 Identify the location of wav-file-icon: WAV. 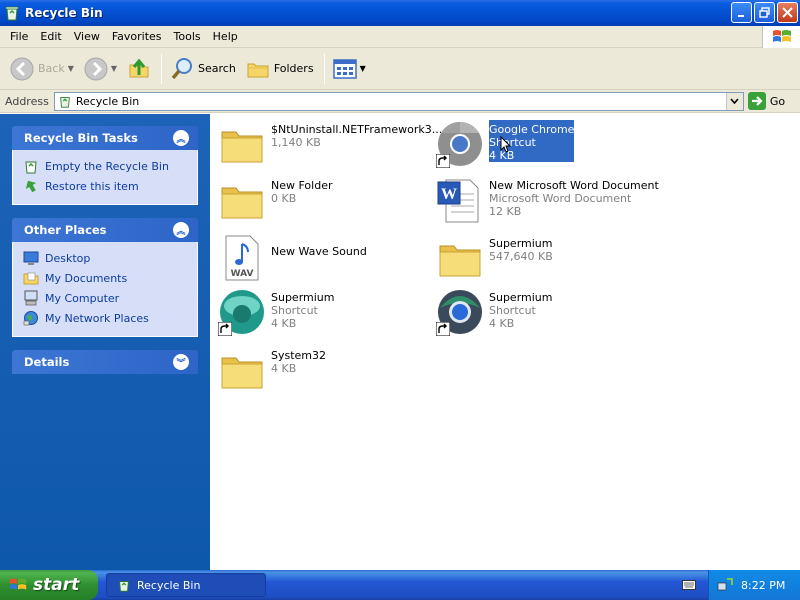
(242, 258).